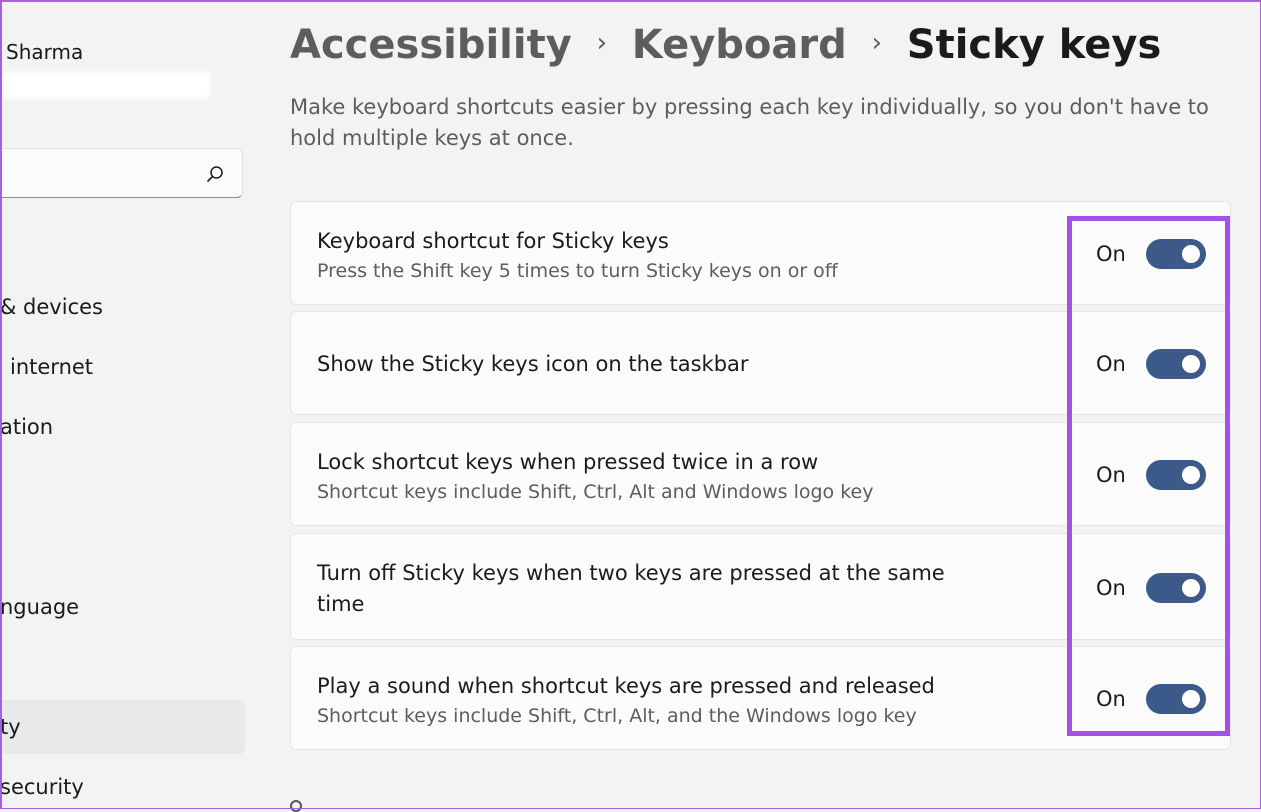 This screenshot has height=812, width=1261. Describe the element at coordinates (493, 241) in the screenshot. I see `setting-title: Keyboard shortcut for Sticky keys` at that location.